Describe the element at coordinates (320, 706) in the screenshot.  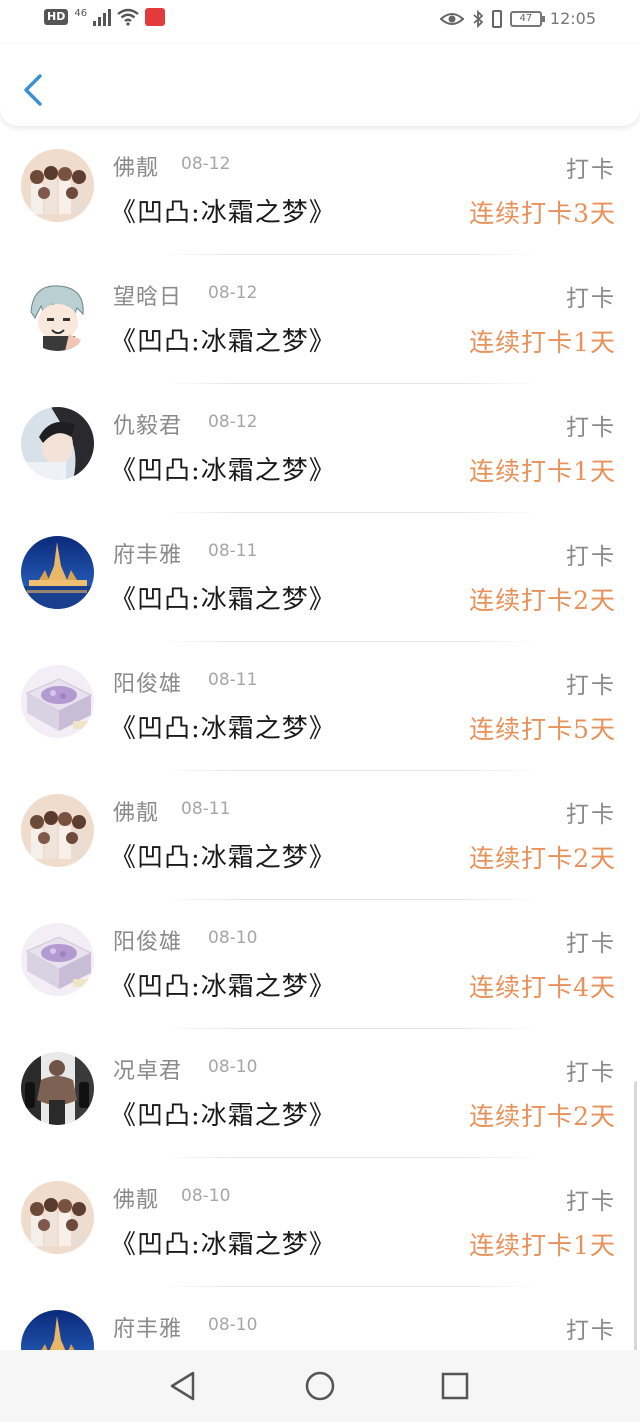
I see `checkin-item: 阳俊雄 08-11 《凹凸:冰霜之梦》 打卡 连续打卡5天` at that location.